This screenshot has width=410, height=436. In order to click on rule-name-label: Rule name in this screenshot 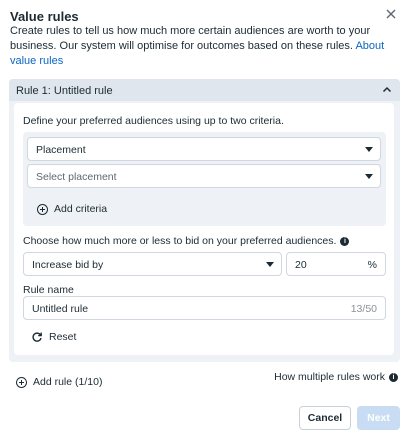, I will do `click(48, 290)`.